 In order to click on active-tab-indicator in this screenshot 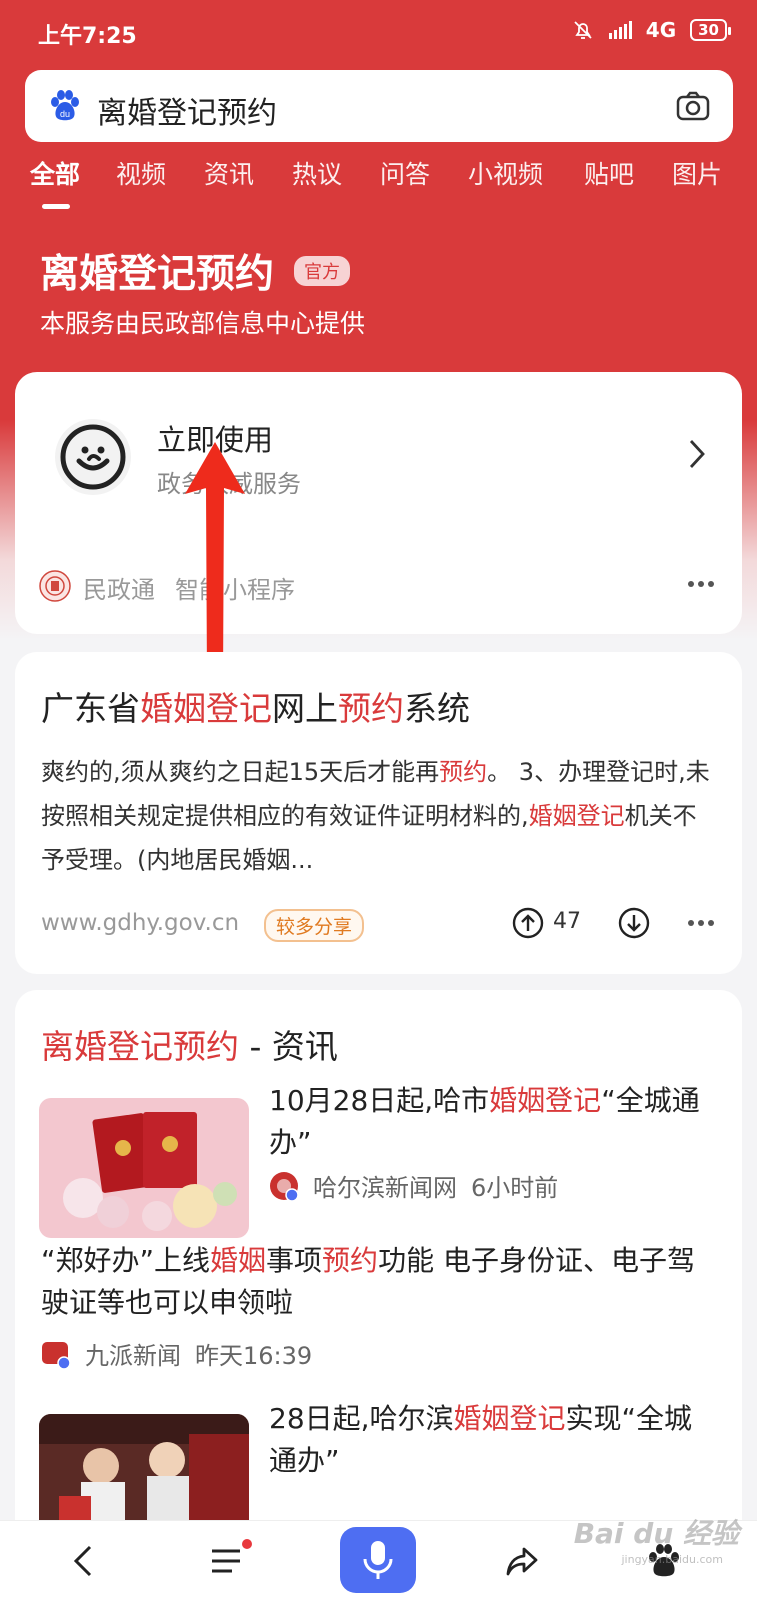, I will do `click(56, 206)`.